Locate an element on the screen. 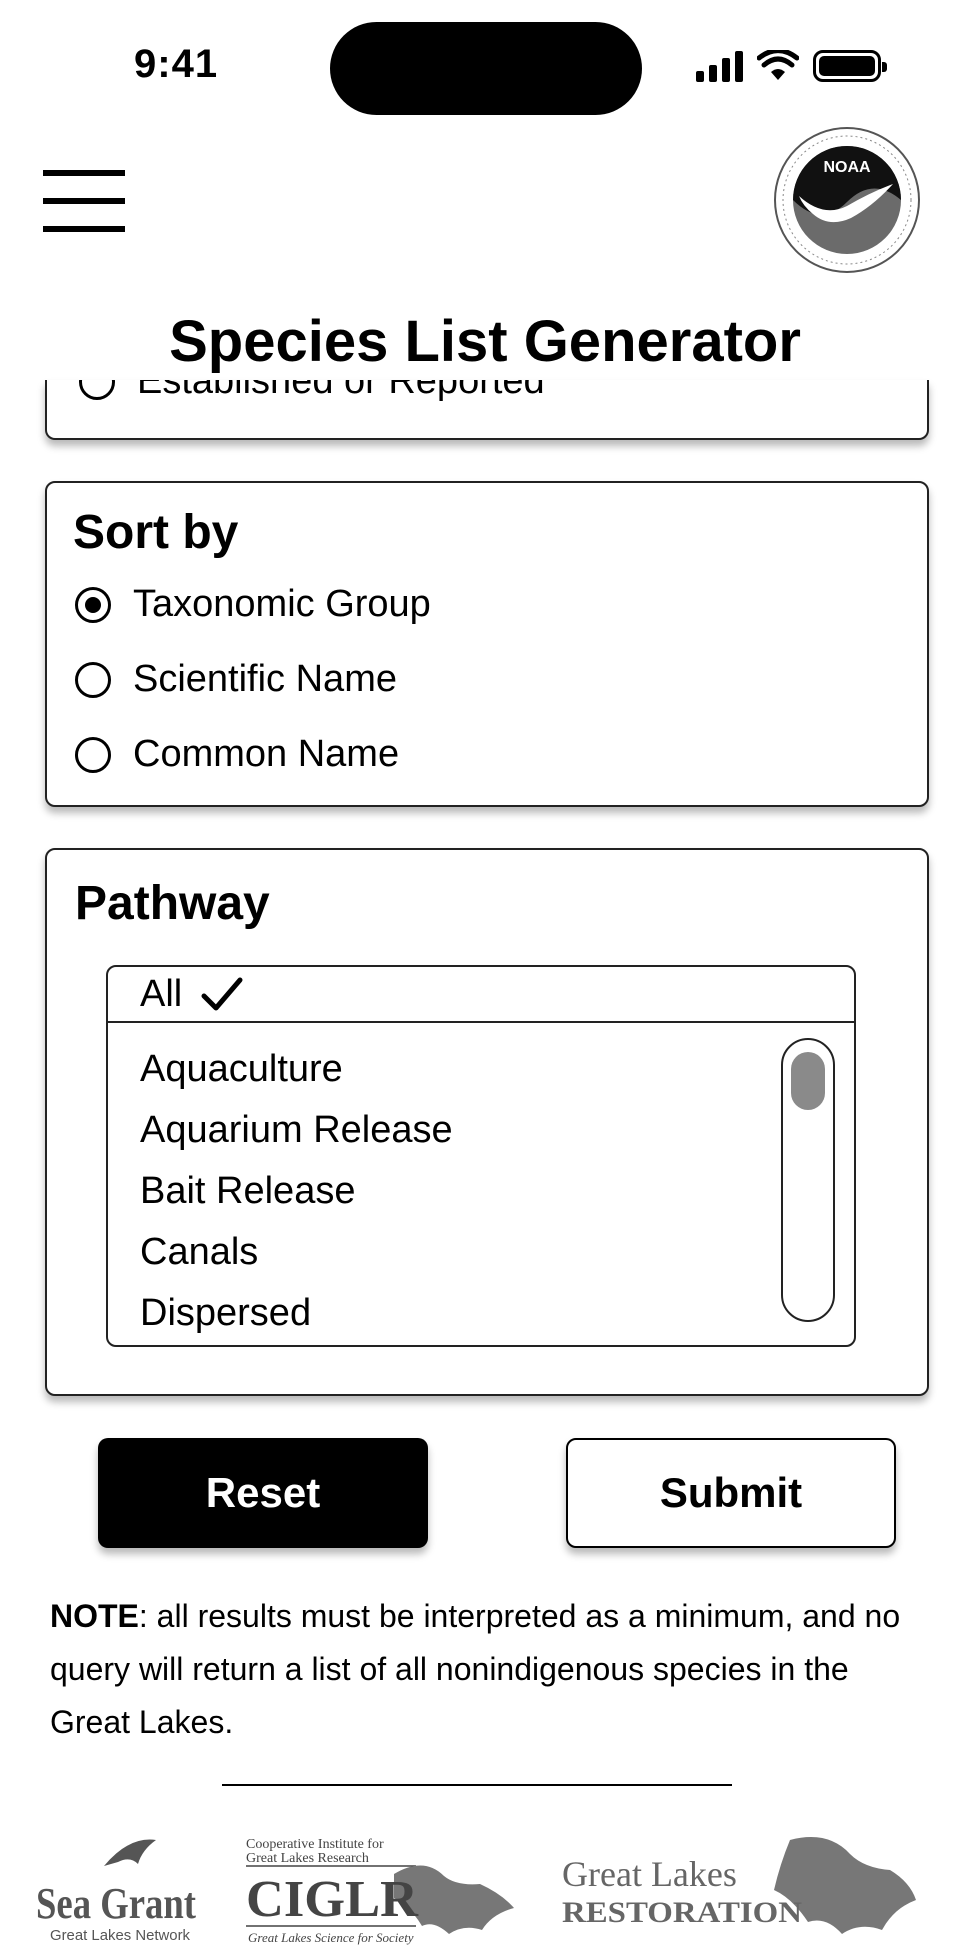 The height and width of the screenshot is (1952, 970). sort-option-common-name: Common Name is located at coordinates (253, 754).